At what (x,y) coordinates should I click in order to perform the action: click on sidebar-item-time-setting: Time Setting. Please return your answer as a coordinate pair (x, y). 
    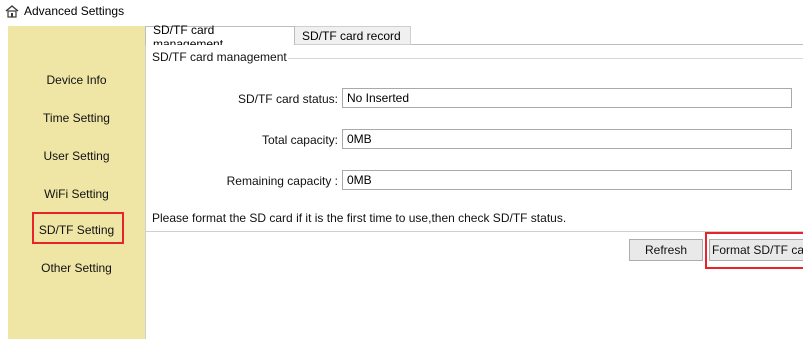
    Looking at the image, I should click on (76, 118).